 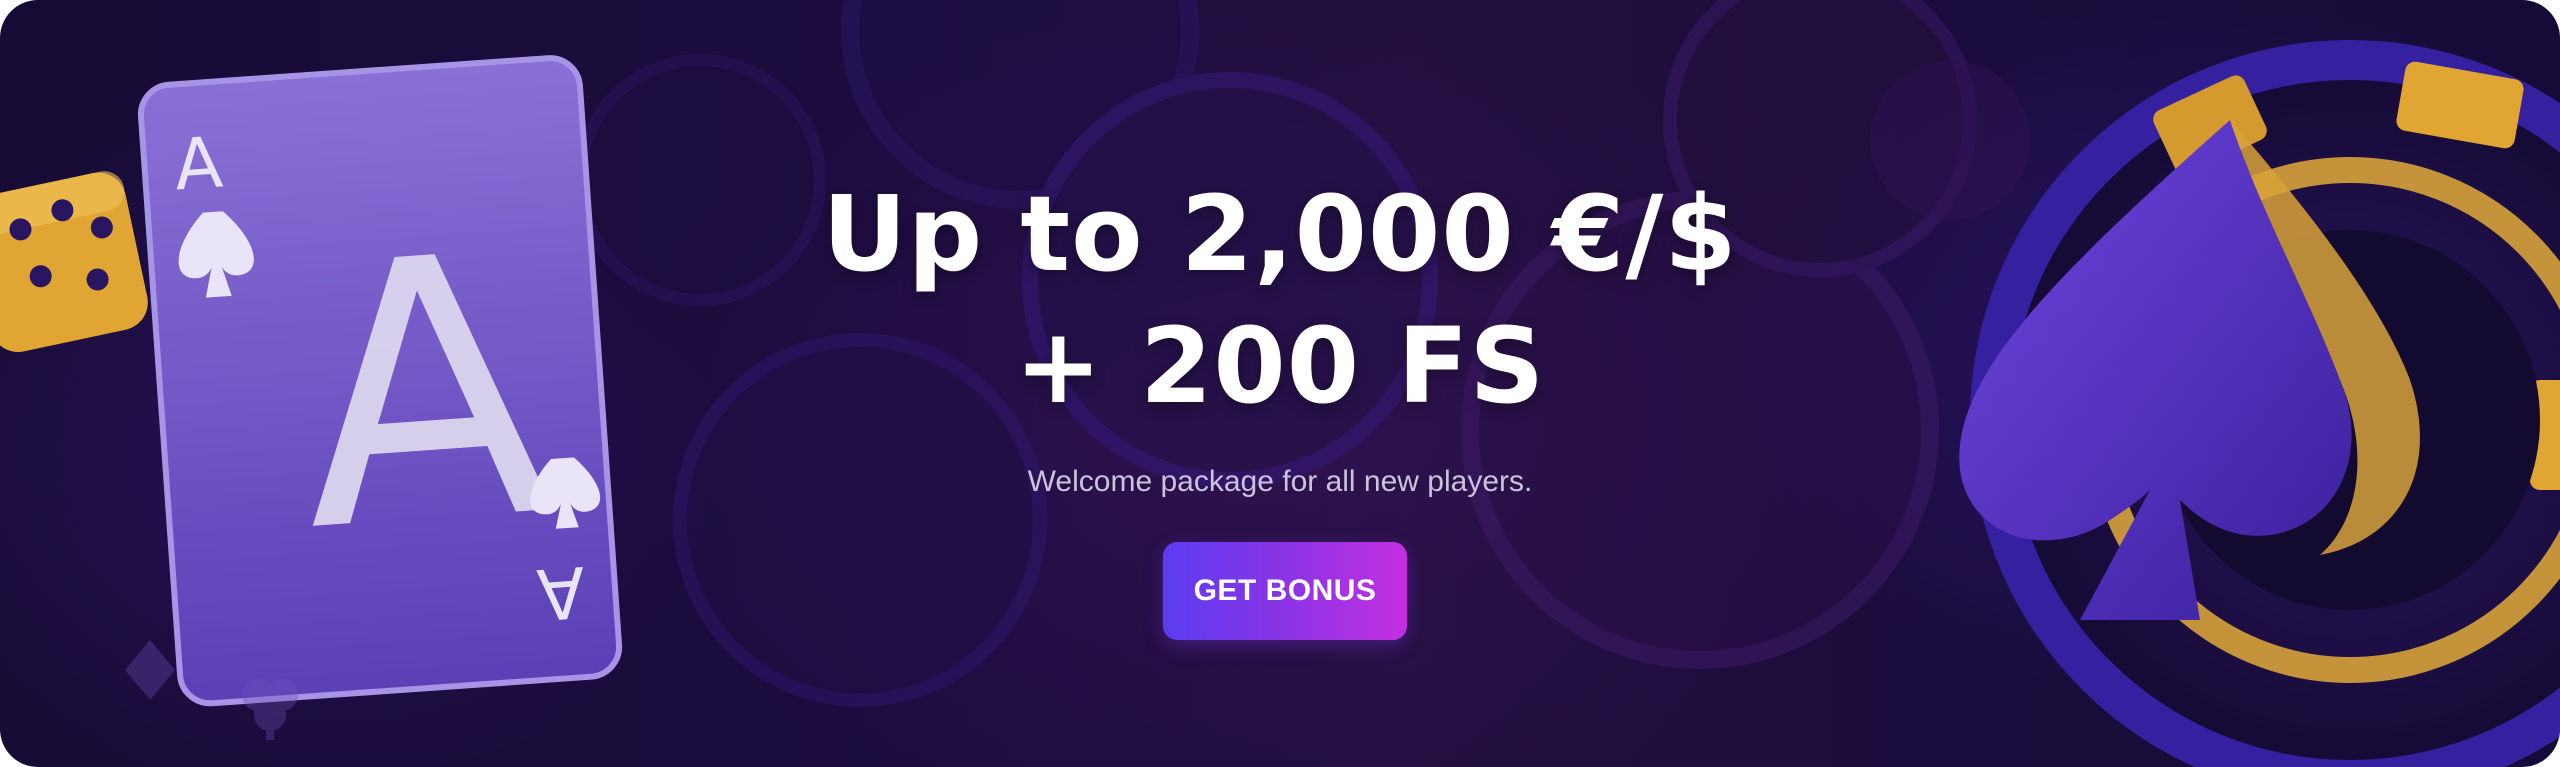 What do you see at coordinates (1280, 481) in the screenshot?
I see `bonus-subtitle: Welcome package for all new players.` at bounding box center [1280, 481].